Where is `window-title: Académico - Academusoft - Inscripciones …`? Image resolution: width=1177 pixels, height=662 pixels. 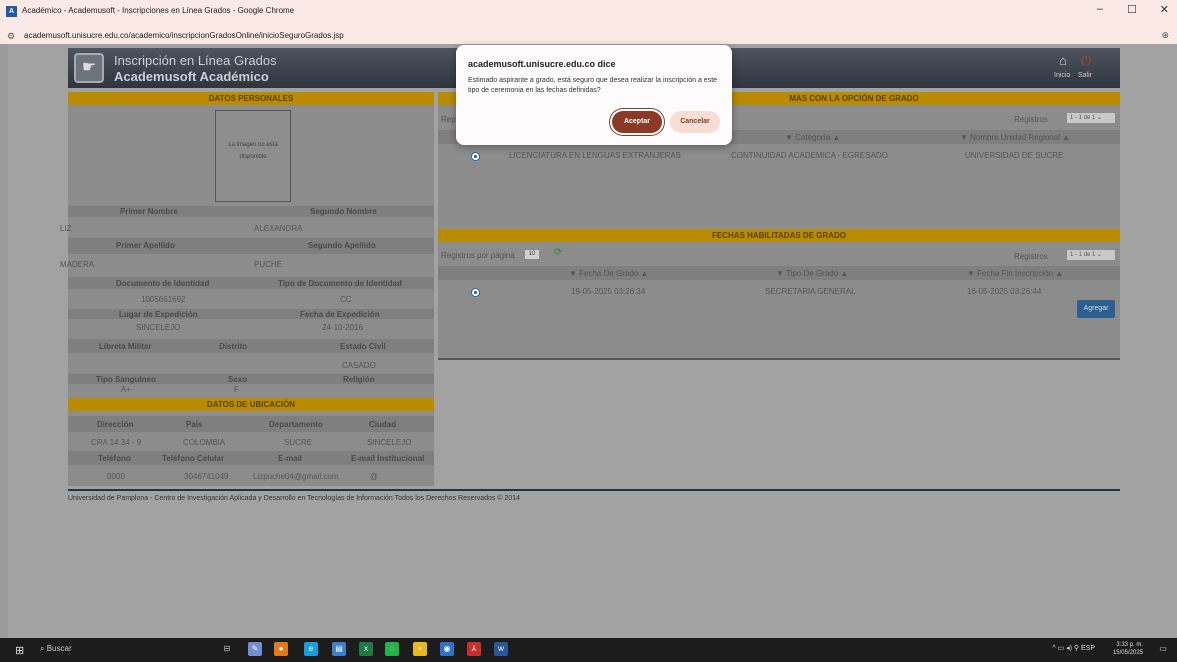 window-title: Académico - Academusoft - Inscripciones … is located at coordinates (158, 10).